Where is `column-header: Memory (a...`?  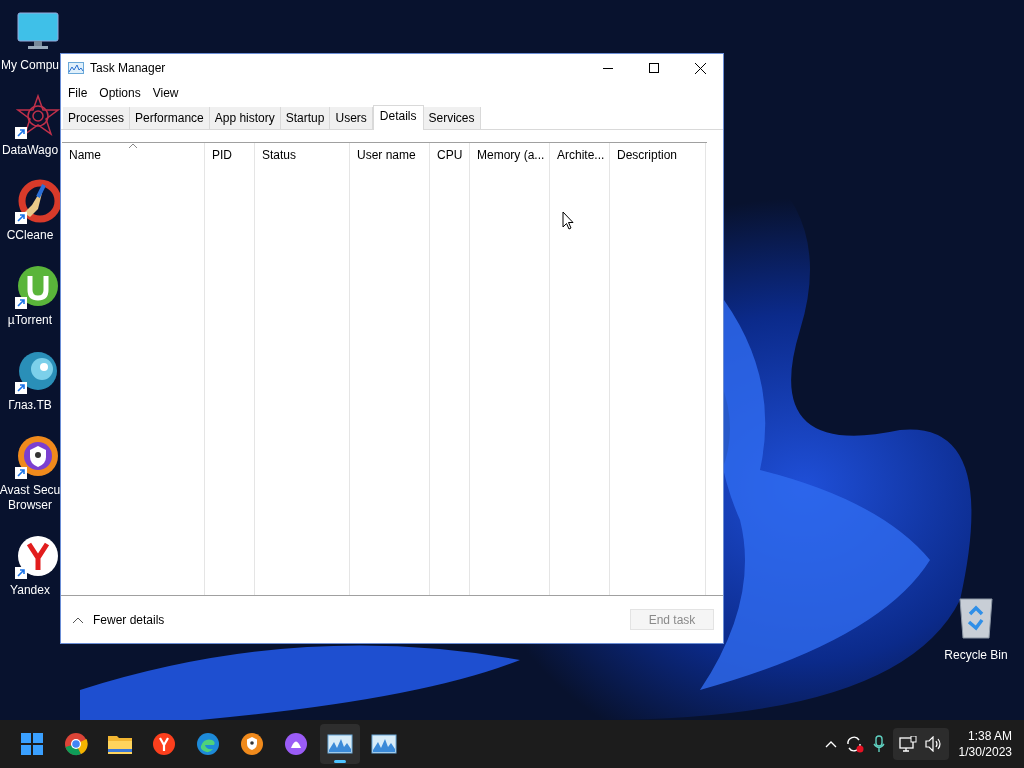 column-header: Memory (a... is located at coordinates (509, 155).